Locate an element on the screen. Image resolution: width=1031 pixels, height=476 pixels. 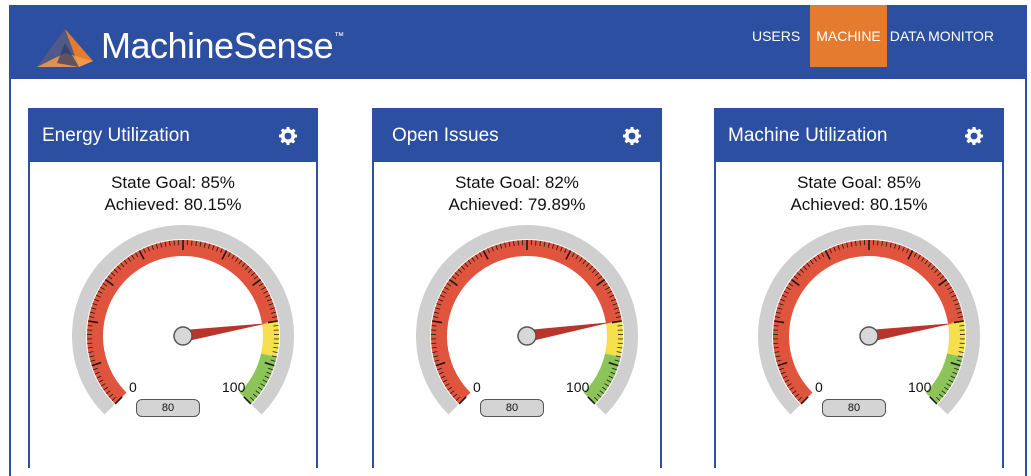
panel-header: Open Issues is located at coordinates (517, 136).